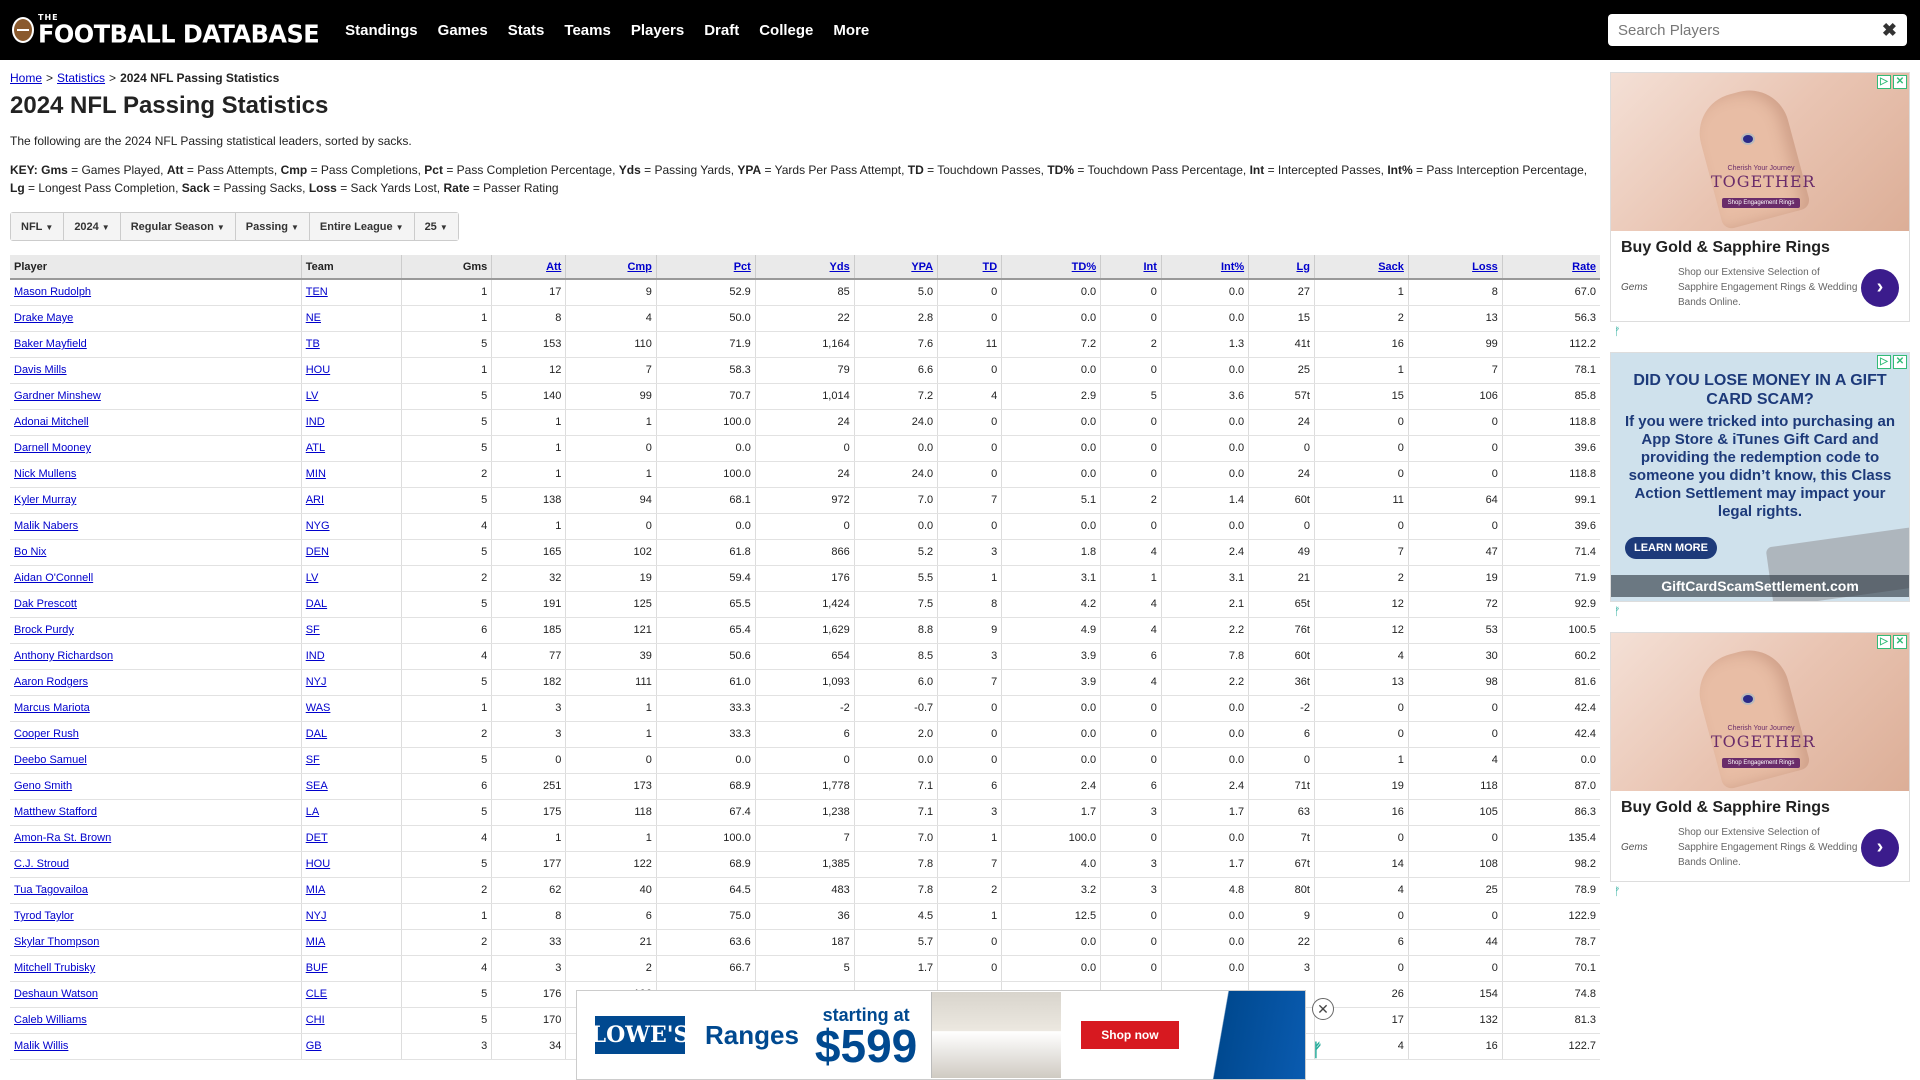  I want to click on player-link: Gardner Minshew, so click(57, 396).